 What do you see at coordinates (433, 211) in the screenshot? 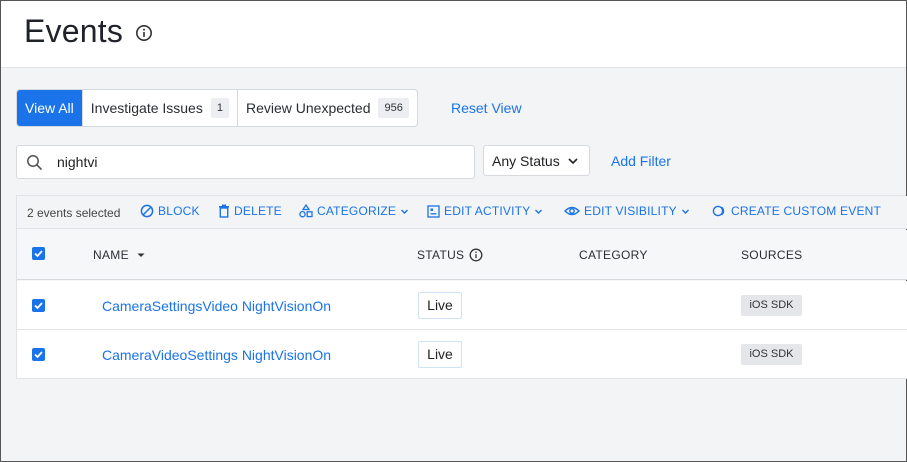
I see `edit-activity-icon` at bounding box center [433, 211].